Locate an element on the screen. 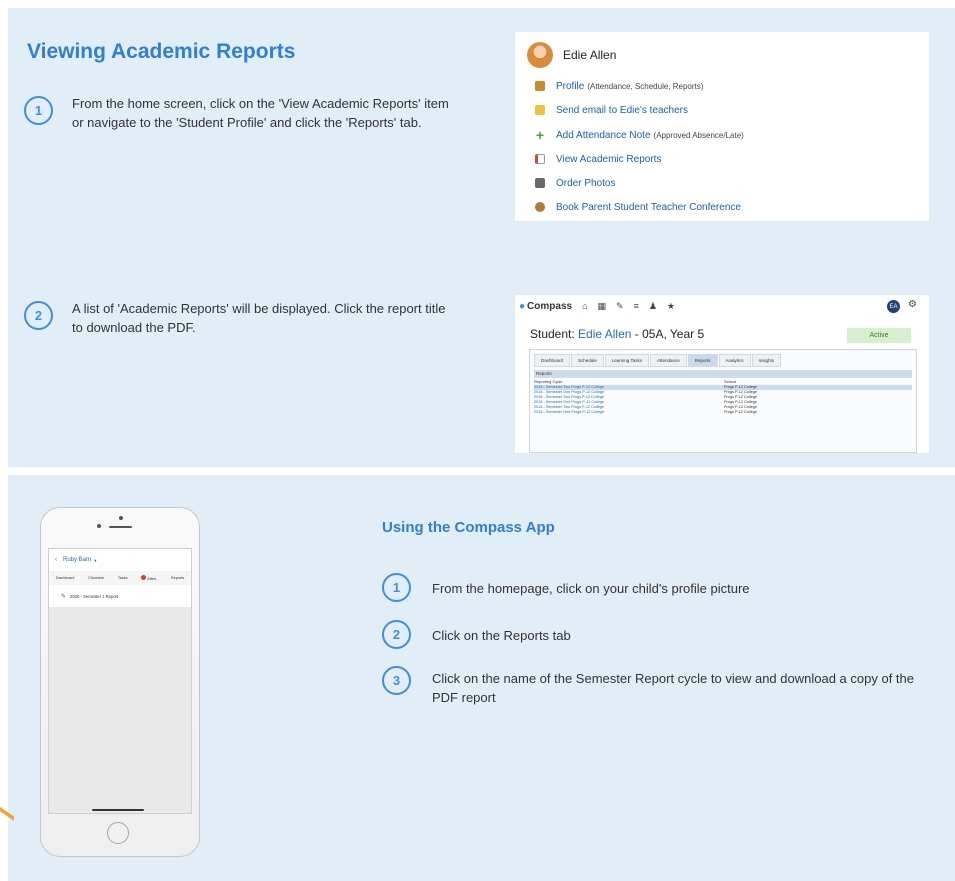  menu-item-send-email: Send email to Edie's teachers is located at coordinates (611, 110).